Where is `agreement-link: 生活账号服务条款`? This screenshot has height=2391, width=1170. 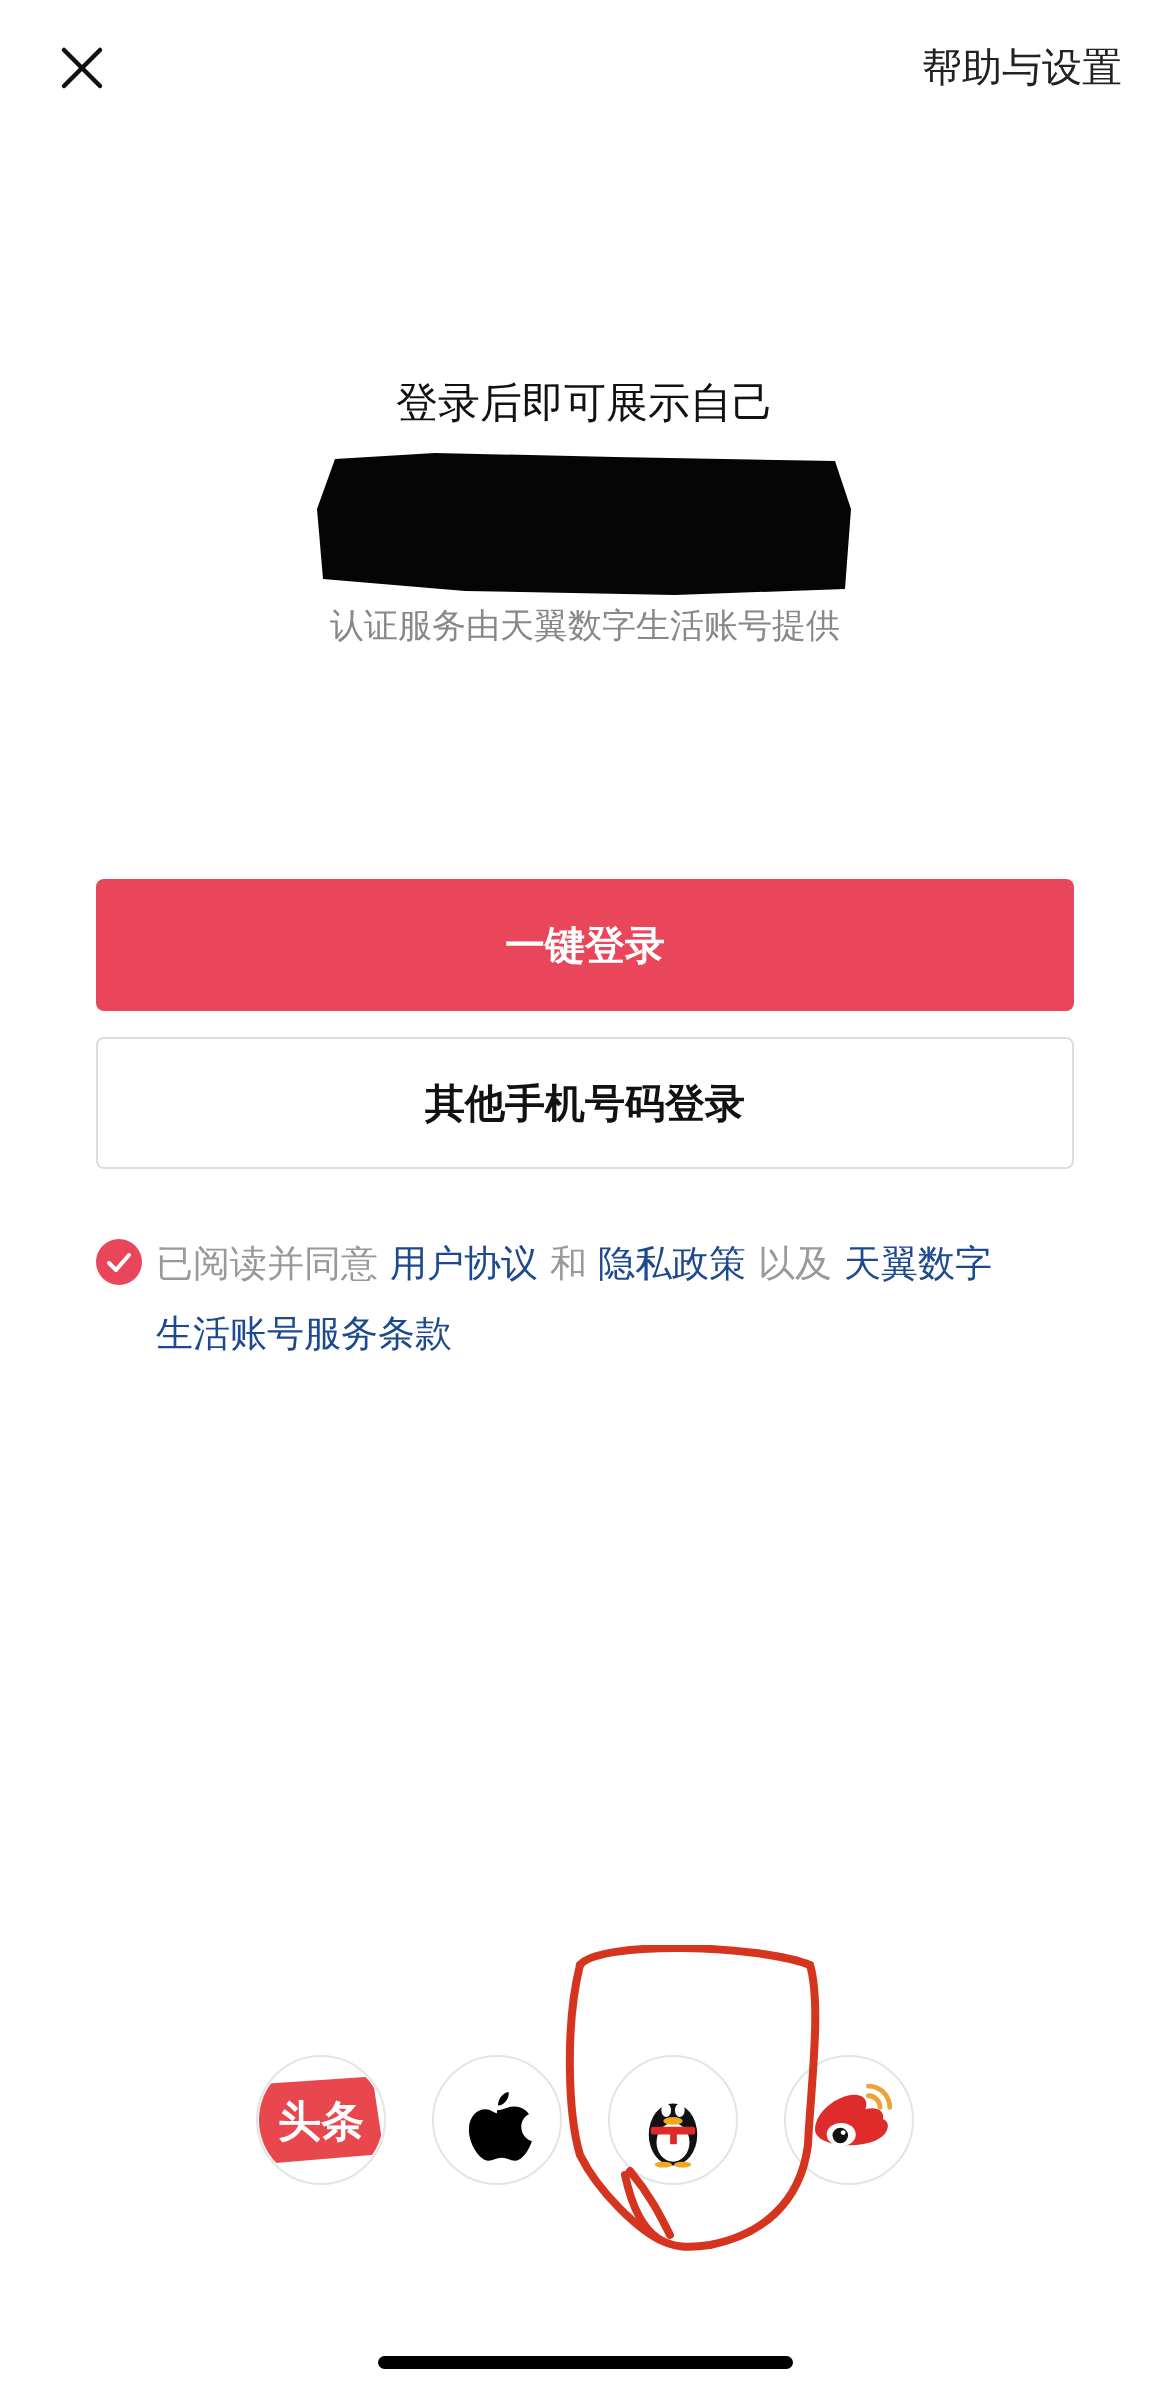 agreement-link: 生活账号服务条款 is located at coordinates (304, 1333).